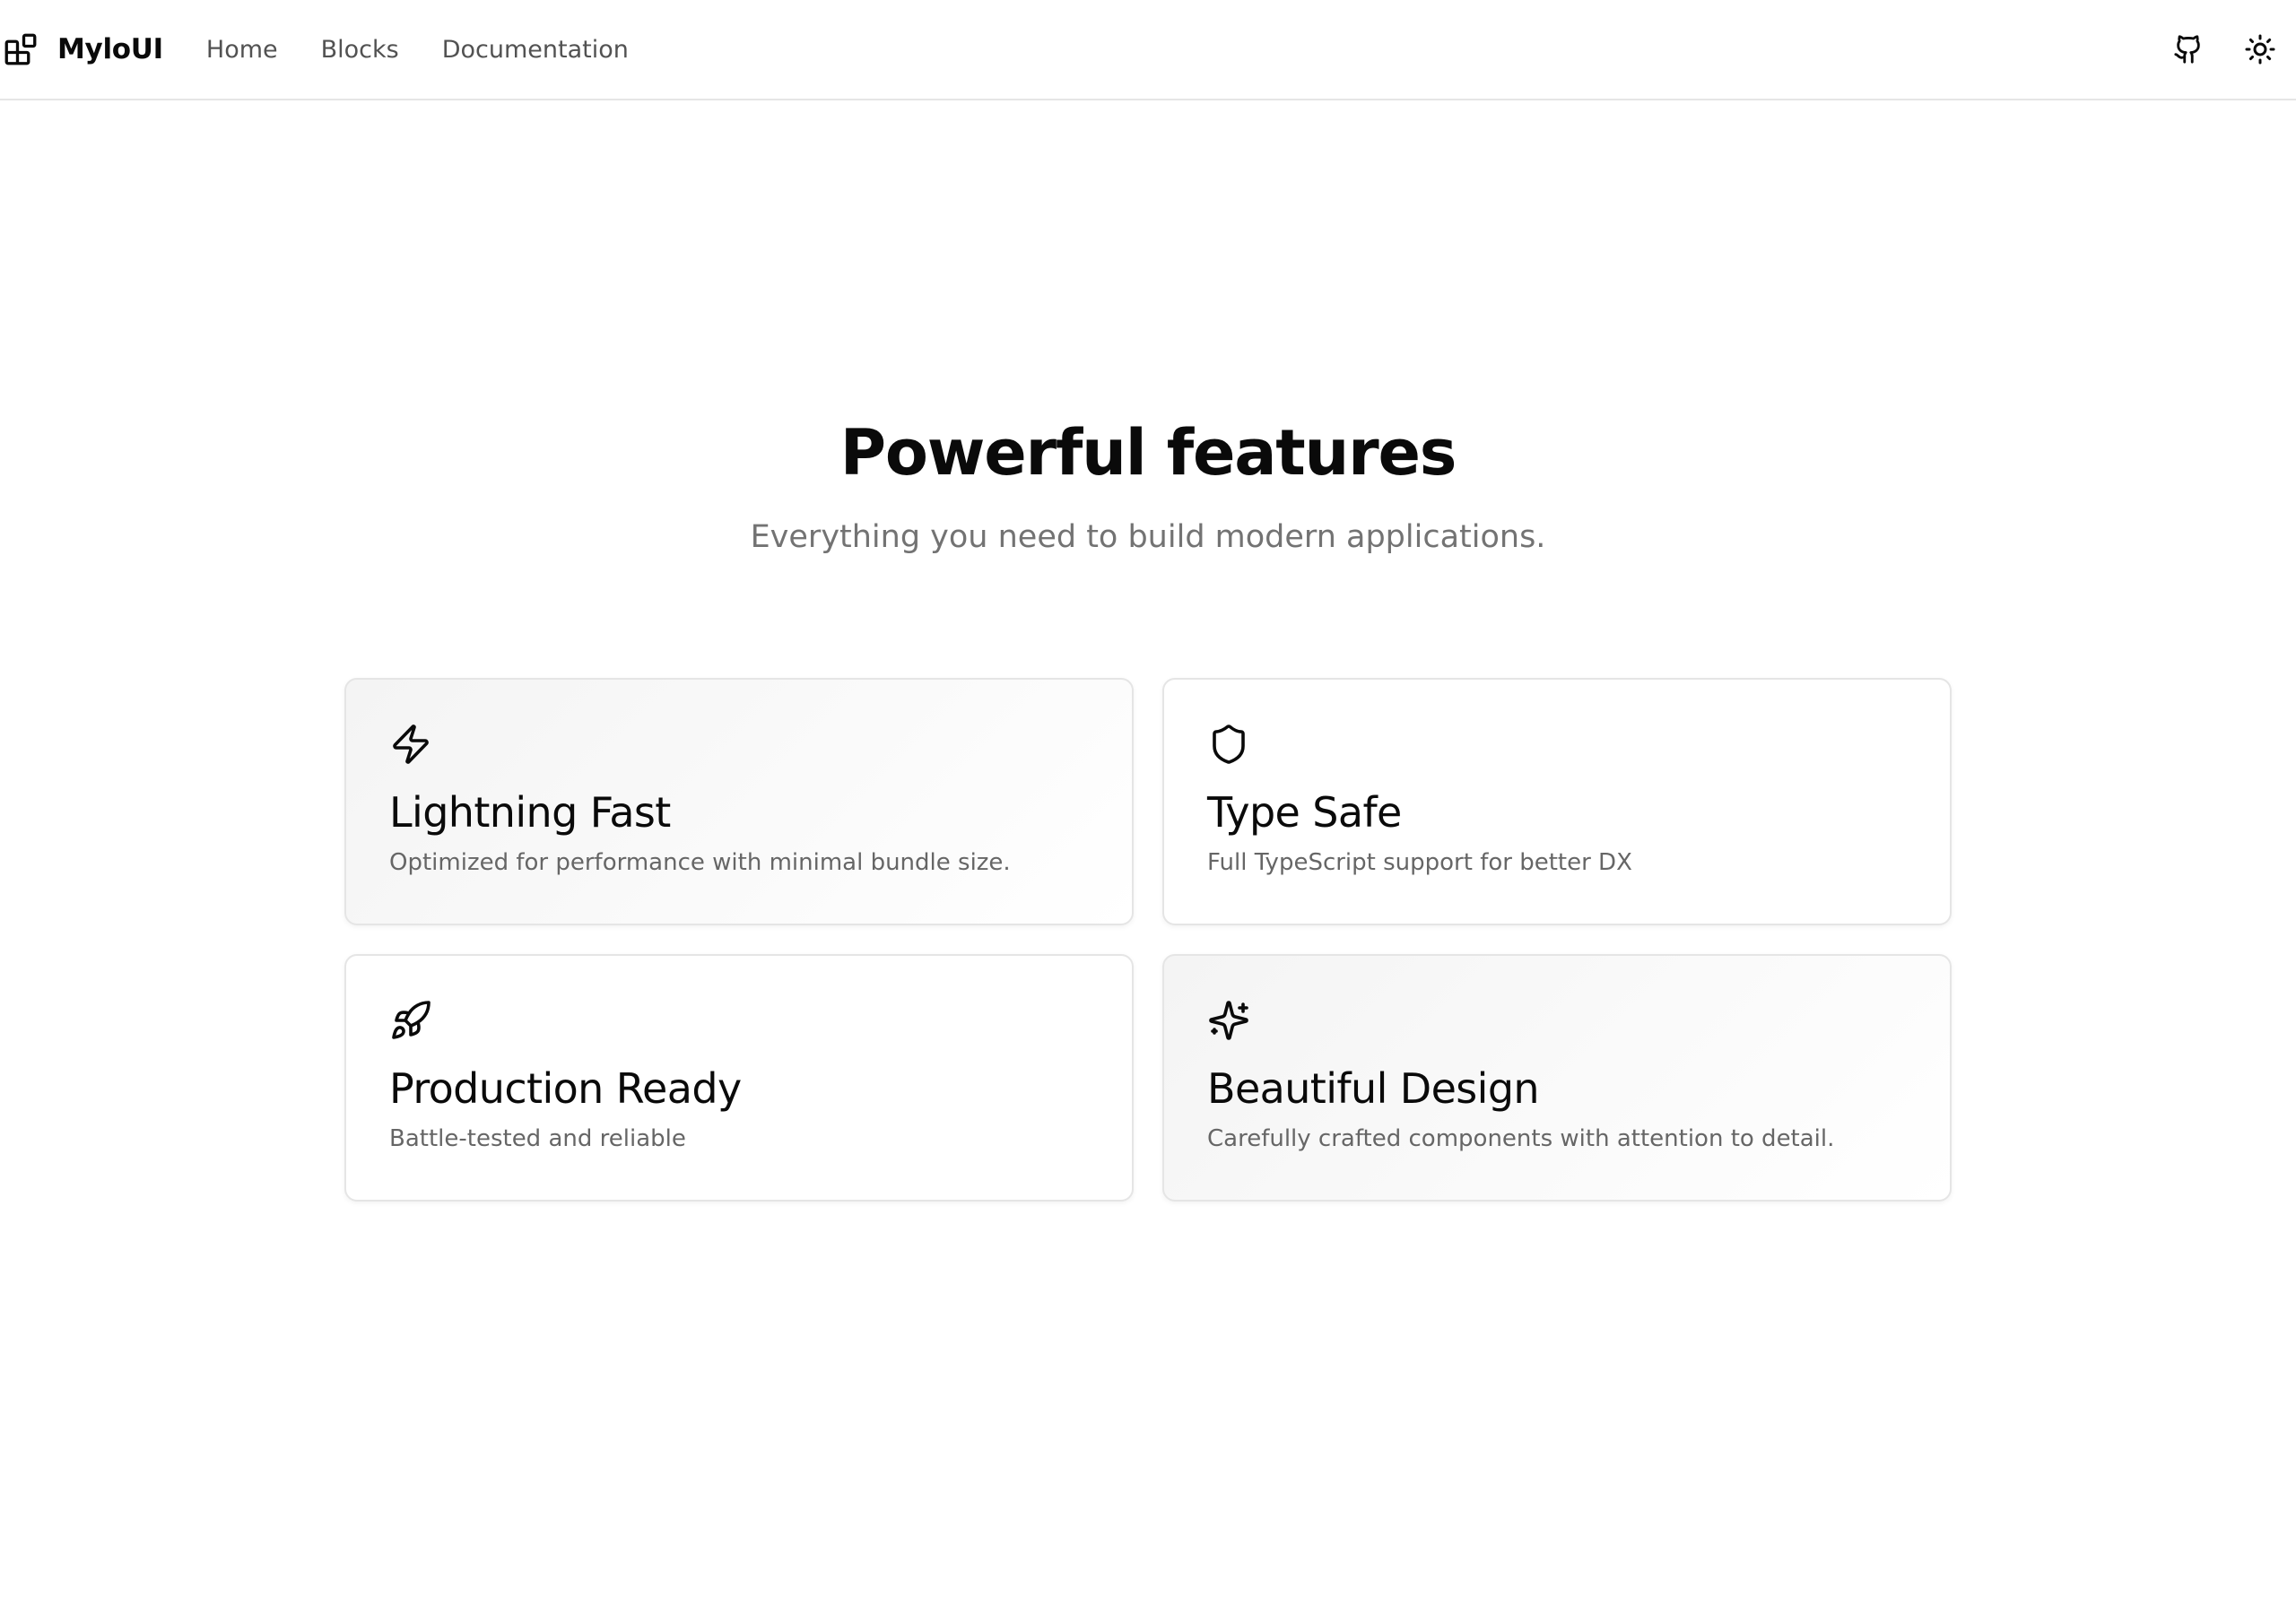  I want to click on shield-icon, so click(1228, 744).